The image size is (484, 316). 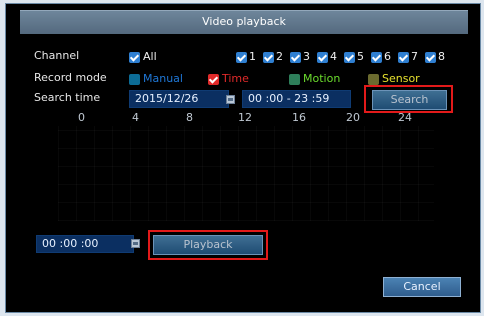 What do you see at coordinates (81, 117) in the screenshot?
I see `timeline-tick-0: 0` at bounding box center [81, 117].